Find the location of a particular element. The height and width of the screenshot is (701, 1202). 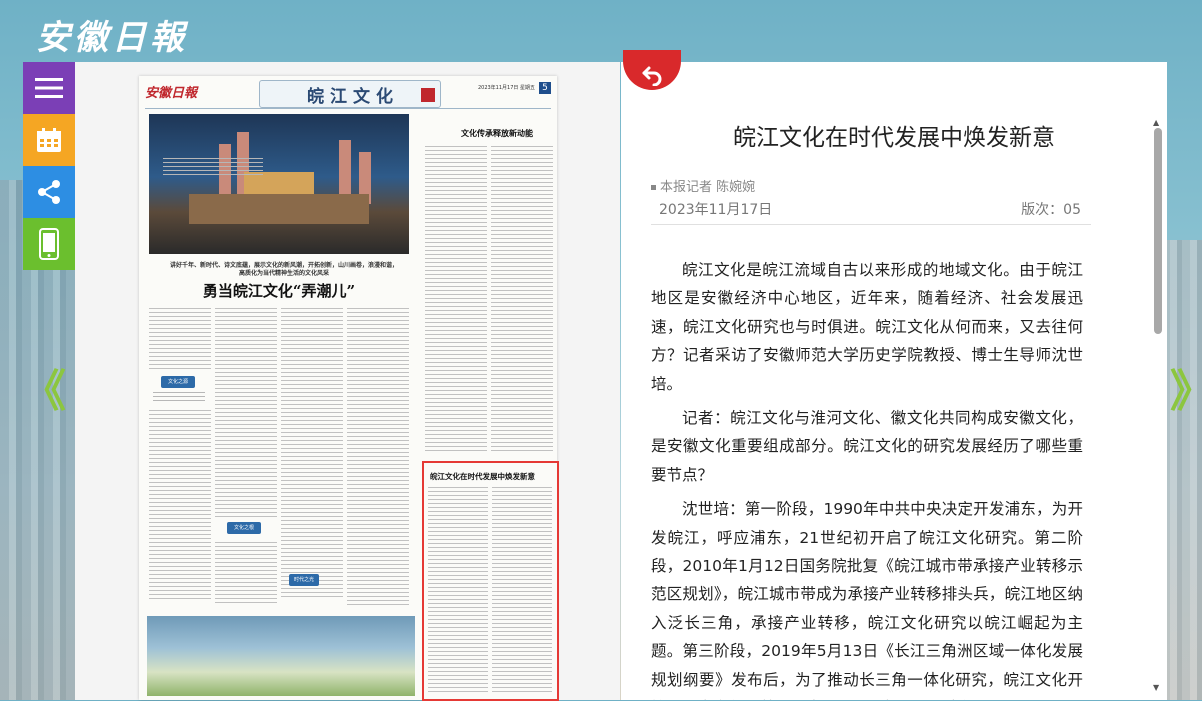

menu-icon is located at coordinates (49, 88).